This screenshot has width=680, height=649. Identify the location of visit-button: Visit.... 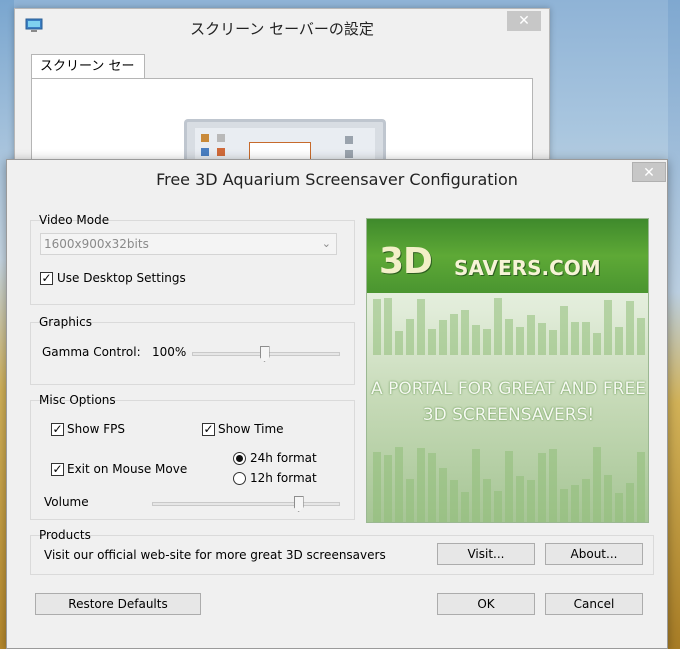
(486, 554).